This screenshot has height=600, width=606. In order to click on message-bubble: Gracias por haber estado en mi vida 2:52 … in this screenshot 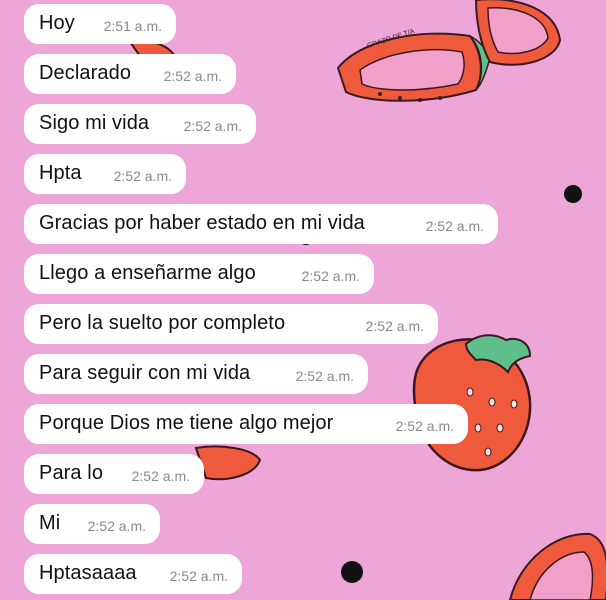, I will do `click(261, 224)`.